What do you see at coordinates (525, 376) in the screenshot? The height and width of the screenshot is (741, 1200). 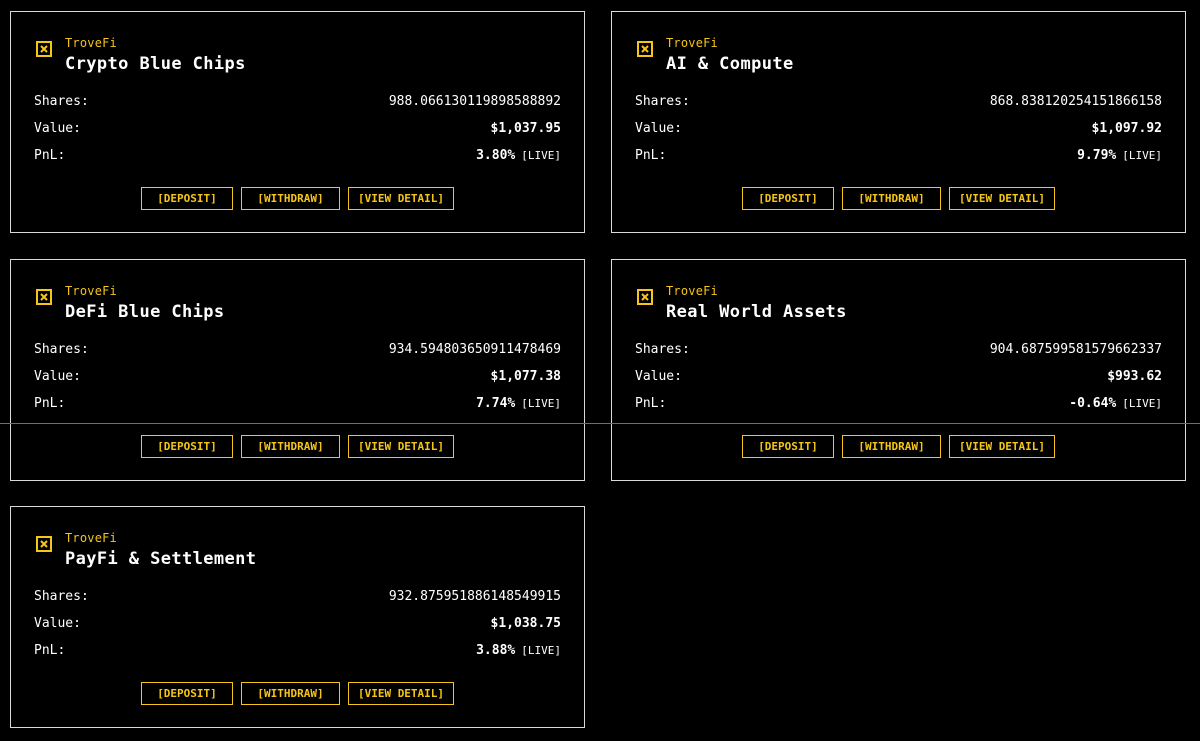 I see `value-amount: $1,077.38` at bounding box center [525, 376].